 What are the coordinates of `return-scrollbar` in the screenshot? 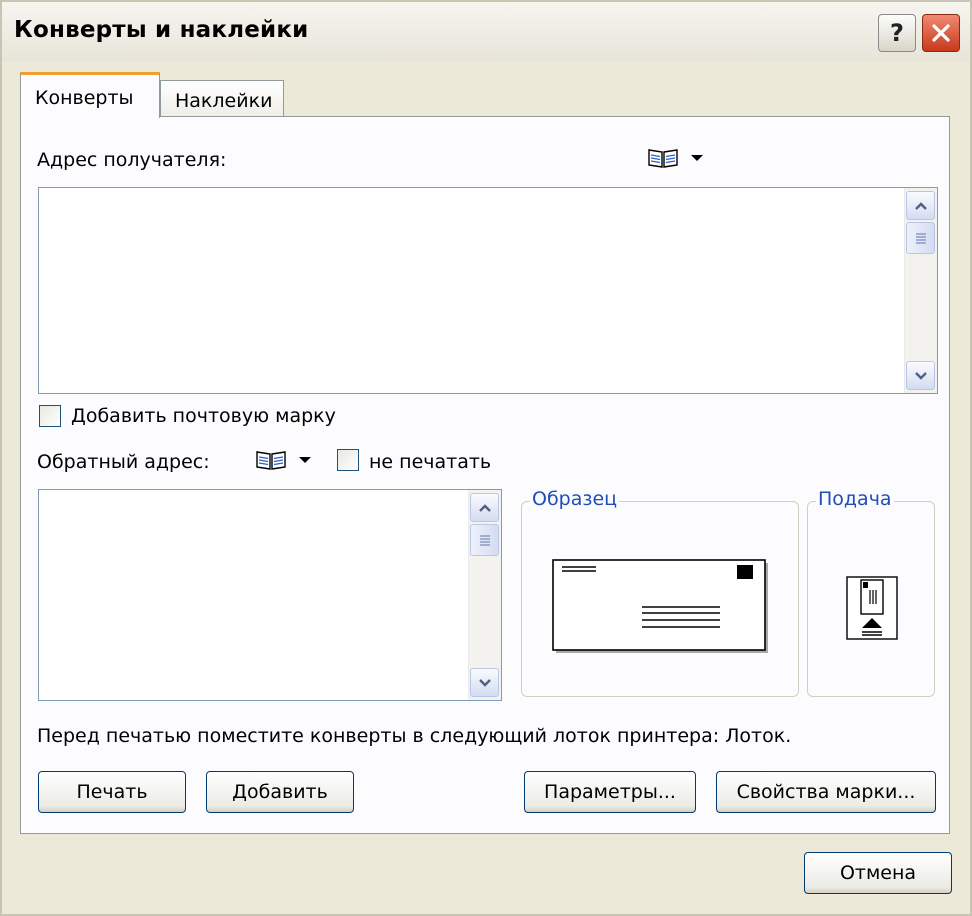 It's located at (484, 595).